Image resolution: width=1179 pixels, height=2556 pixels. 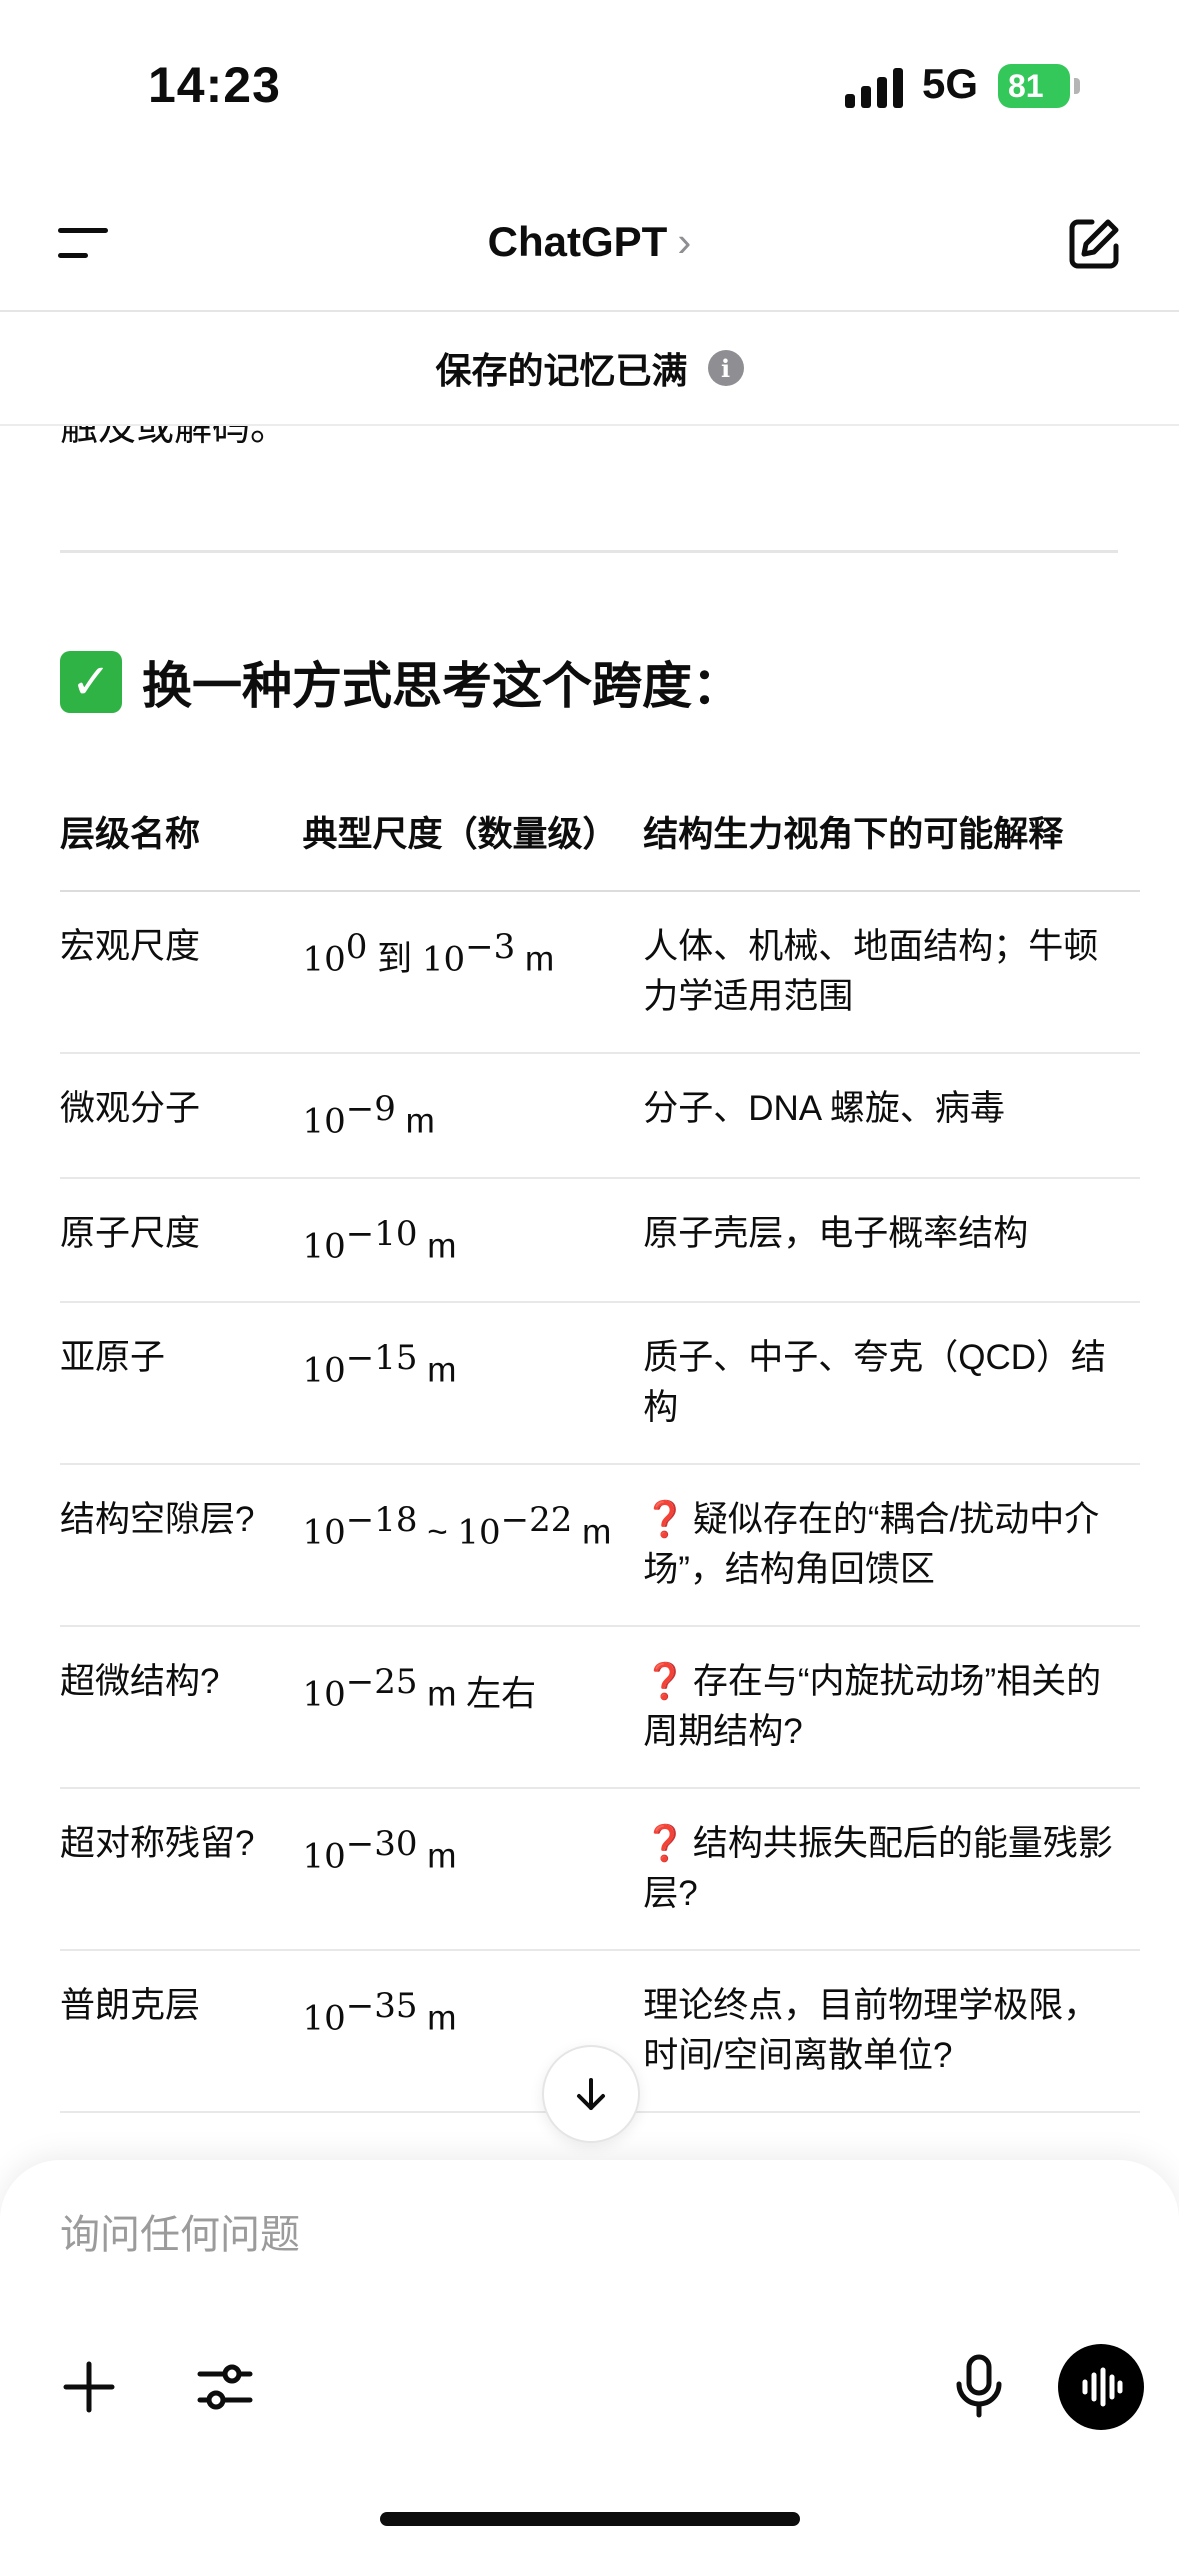 I want to click on scale-exponent: 0, so click(x=356, y=947).